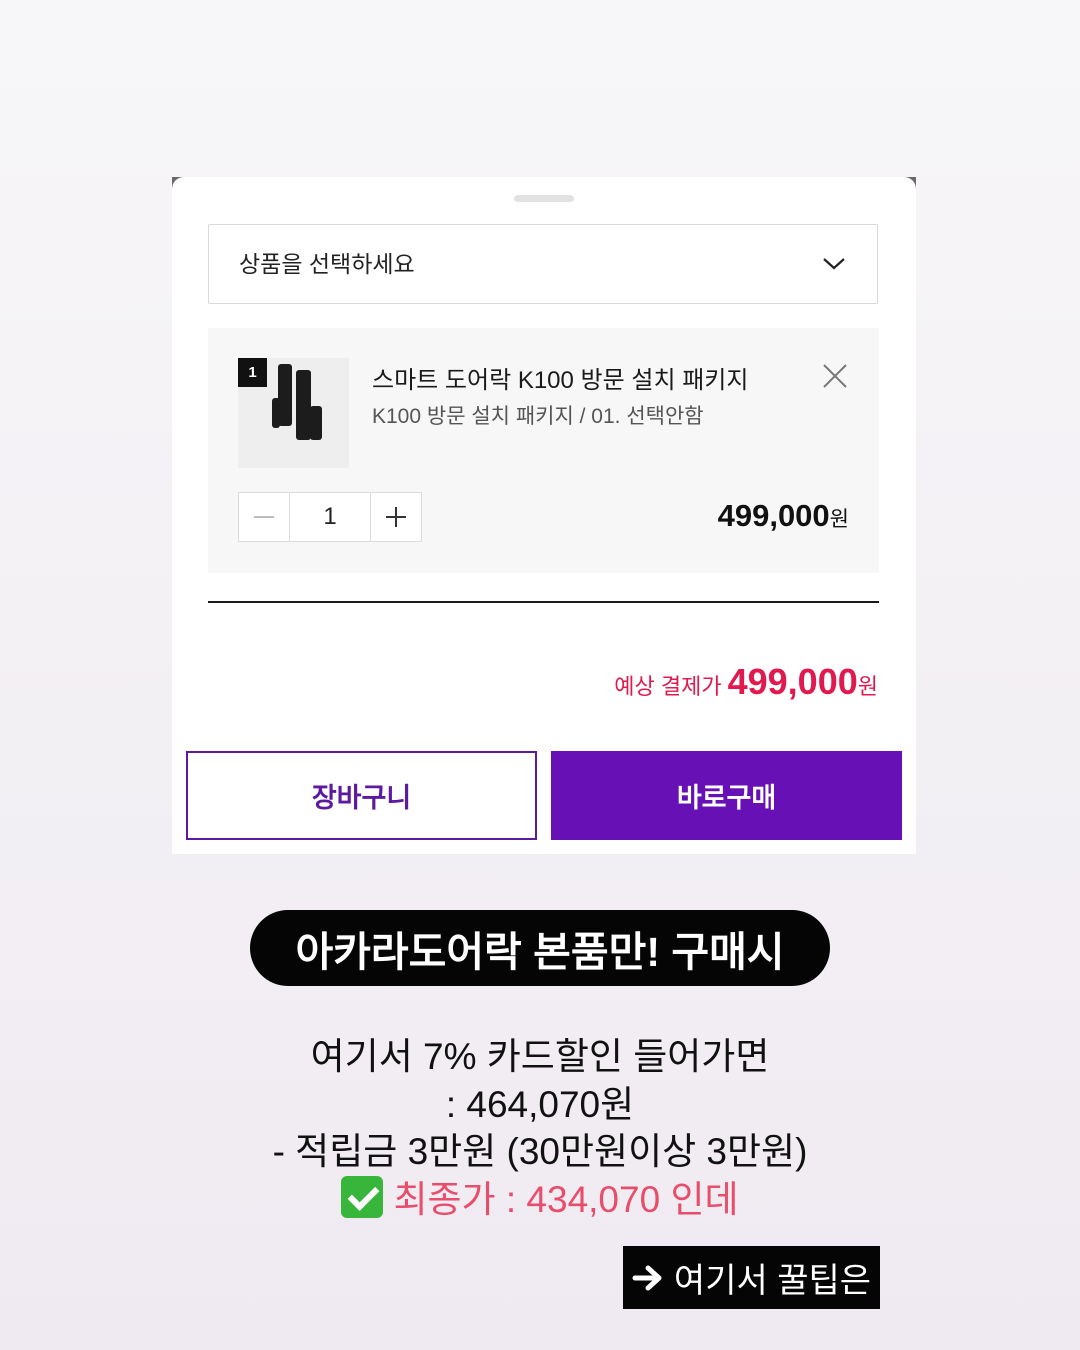 This screenshot has height=1350, width=1080. Describe the element at coordinates (540, 948) in the screenshot. I see `headline-pill: 아카라도어락 본품만! 구매시` at that location.